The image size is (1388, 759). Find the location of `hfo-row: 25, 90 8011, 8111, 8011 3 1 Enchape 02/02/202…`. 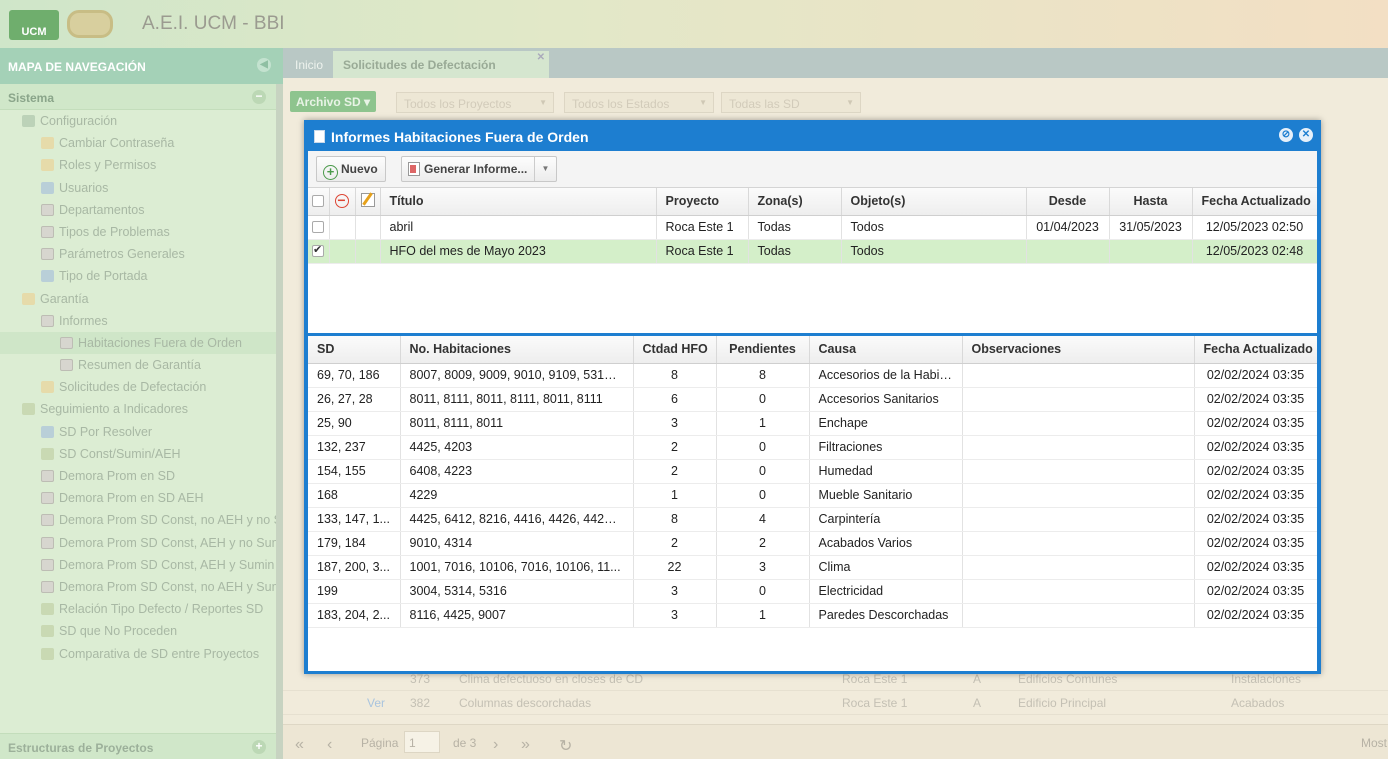

hfo-row: 25, 90 8011, 8111, 8011 3 1 Enchape 02/02/202… is located at coordinates (812, 423).